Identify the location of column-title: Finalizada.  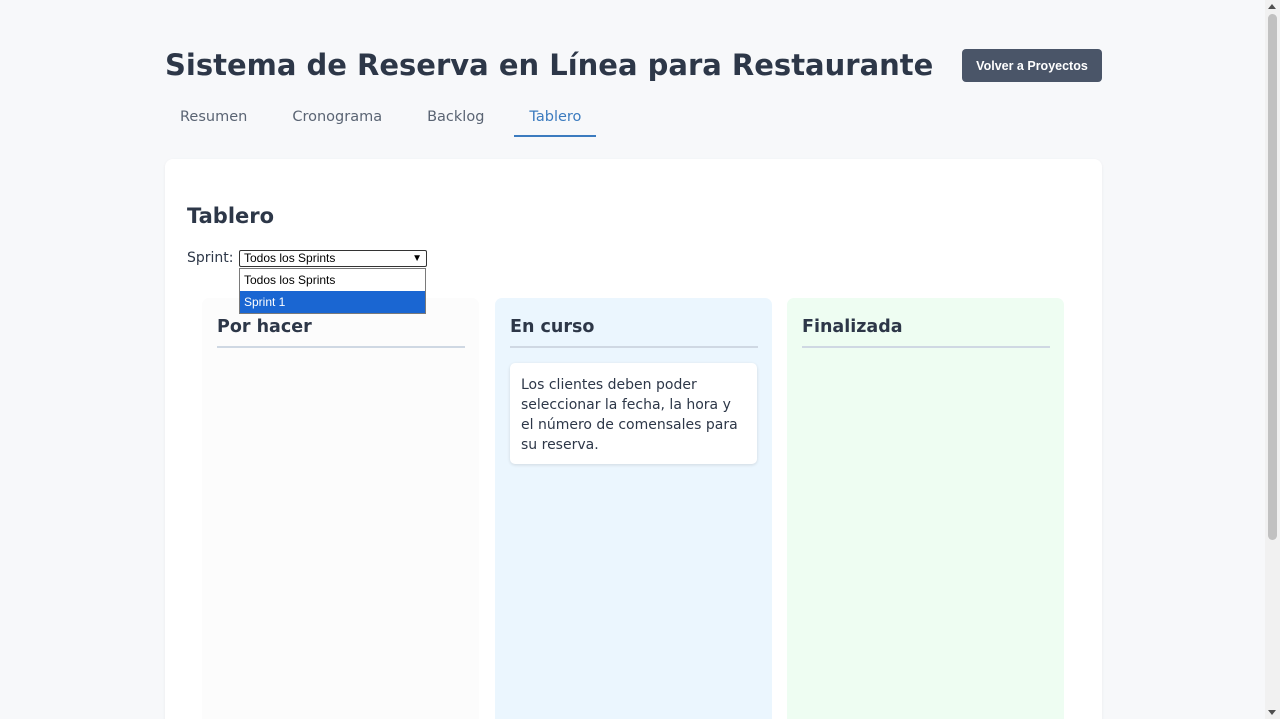
(926, 332).